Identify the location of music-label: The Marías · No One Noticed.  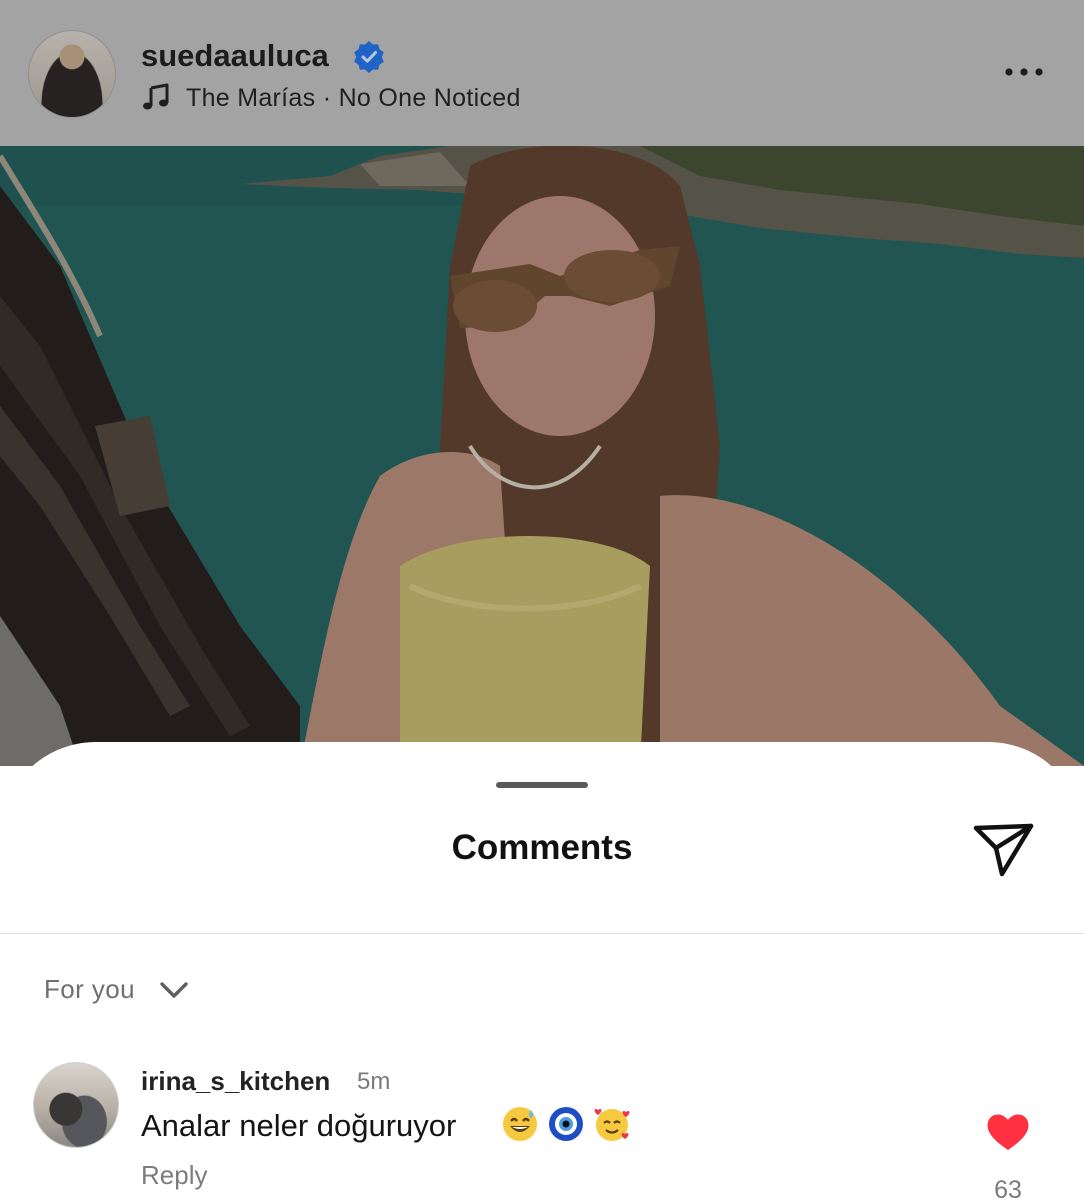
(353, 98).